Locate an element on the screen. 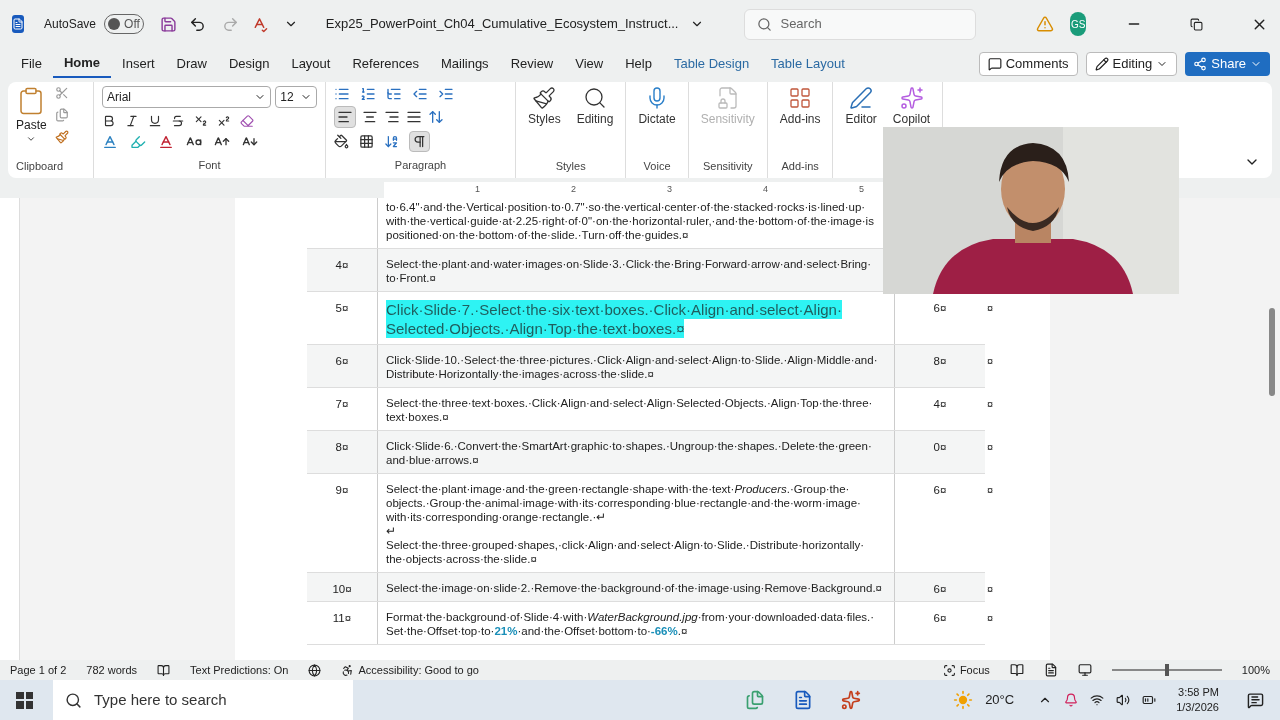 The width and height of the screenshot is (1280, 720). wifi-icon is located at coordinates (1097, 700).